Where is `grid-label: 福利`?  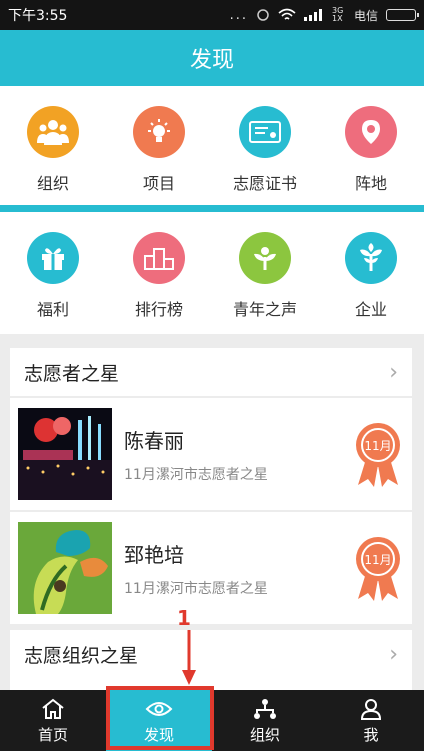 grid-label: 福利 is located at coordinates (52, 309).